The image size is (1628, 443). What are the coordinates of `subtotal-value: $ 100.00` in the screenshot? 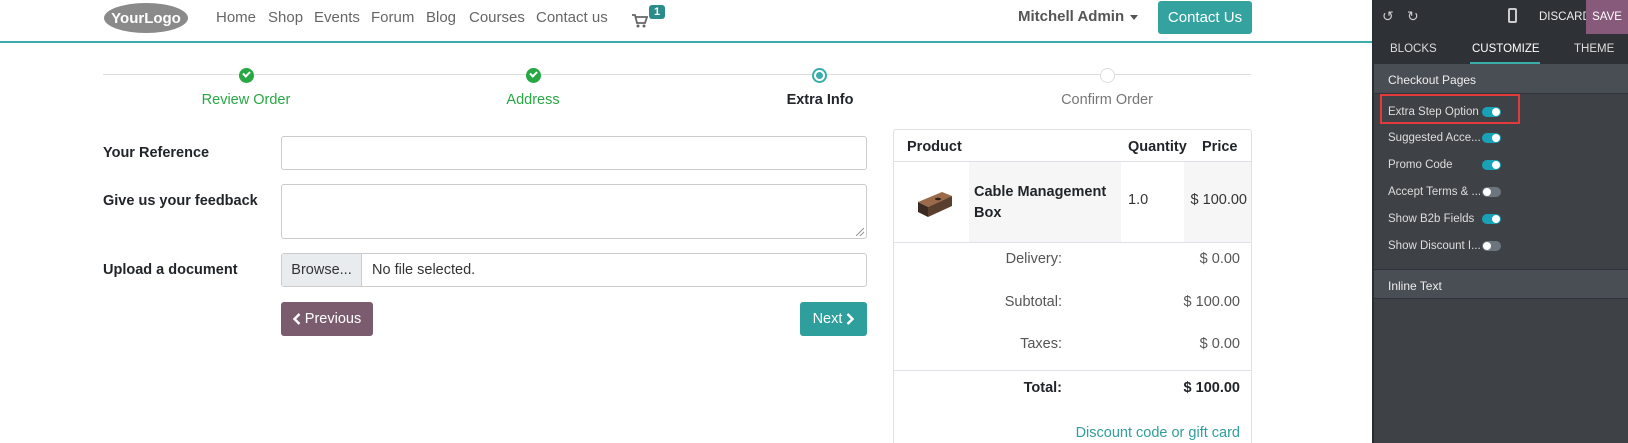 It's located at (1211, 302).